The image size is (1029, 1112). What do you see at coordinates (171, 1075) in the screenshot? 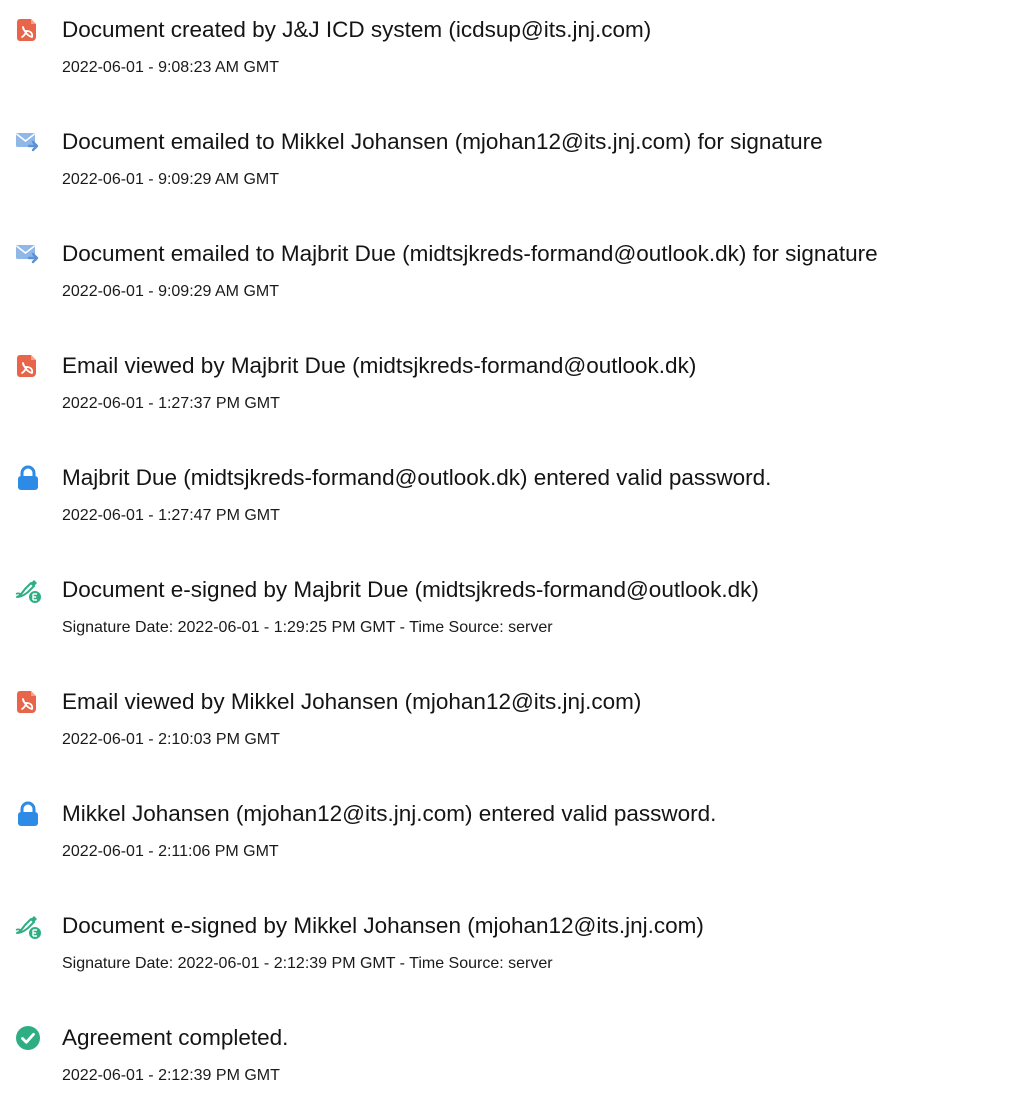
I see `event-timestamp: 2022-06-01 - 2:12:39 PM GMT` at bounding box center [171, 1075].